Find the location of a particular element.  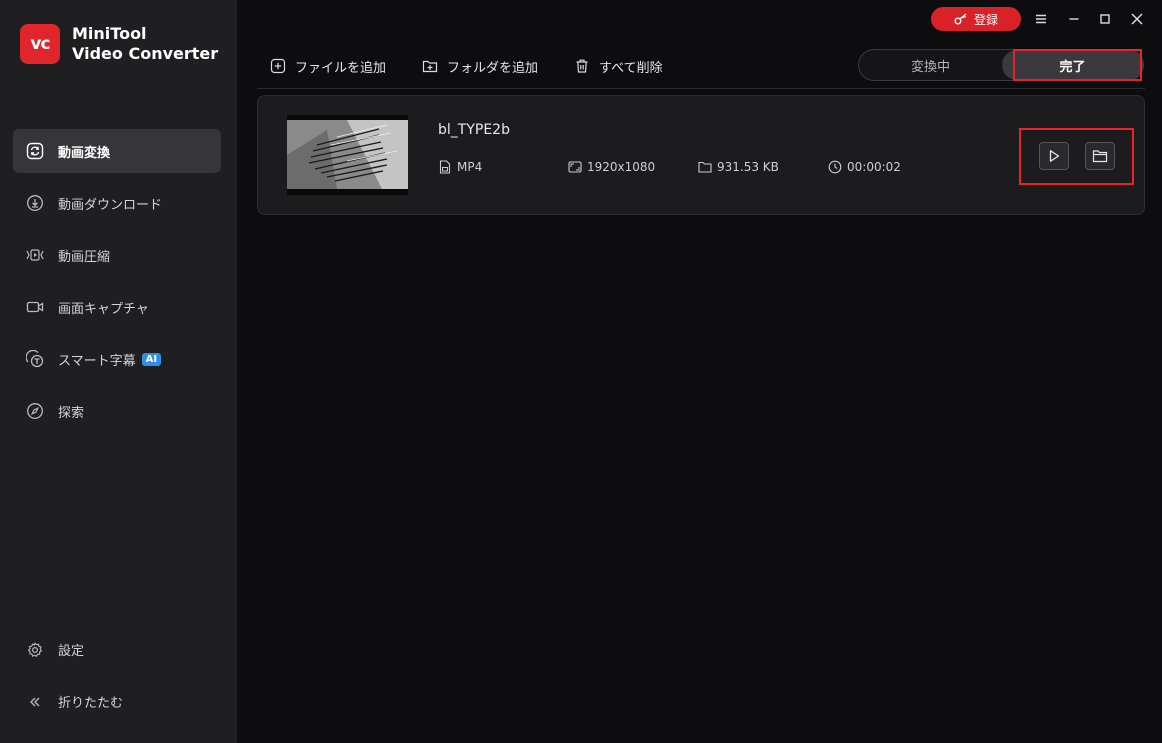

settings-label: 設定 is located at coordinates (71, 651).